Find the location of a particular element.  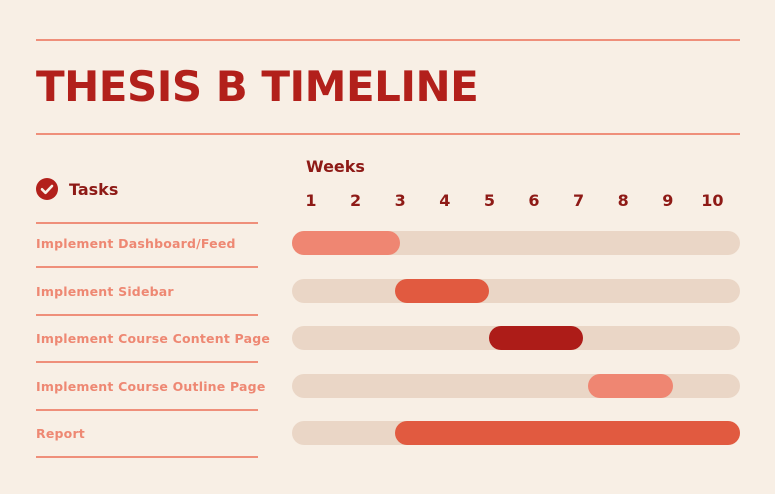

task-label: Implement Dashboard/Feed is located at coordinates (136, 243).